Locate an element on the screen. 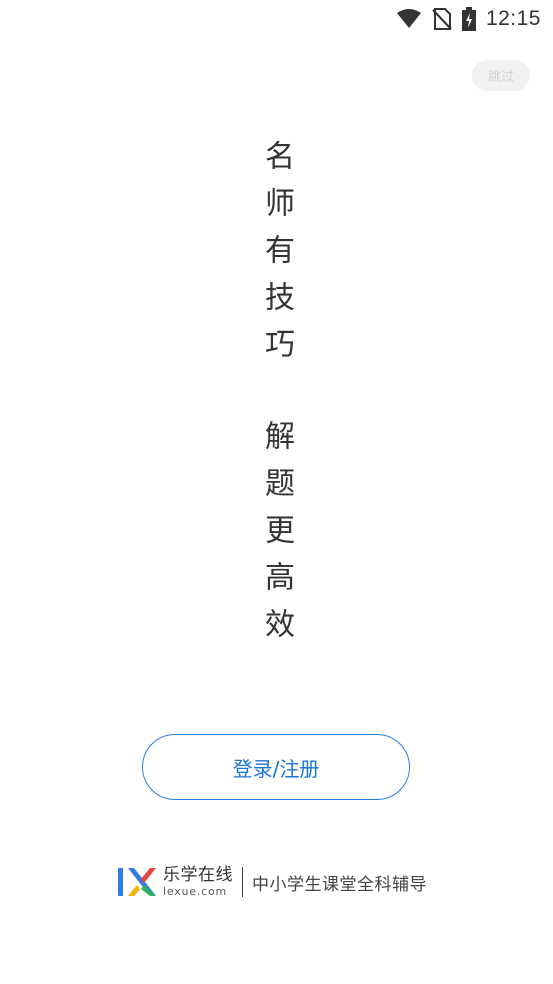 This screenshot has width=553, height=984. login-register-button: 登录/注册 is located at coordinates (276, 767).